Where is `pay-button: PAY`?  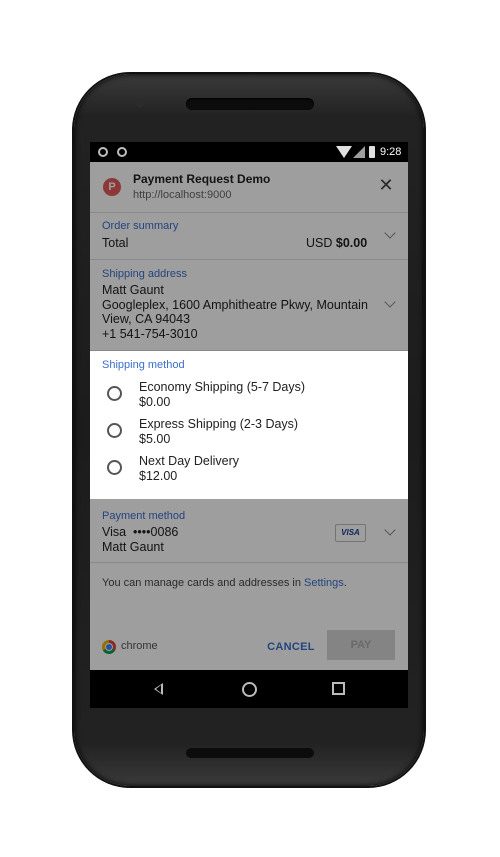 pay-button: PAY is located at coordinates (361, 645).